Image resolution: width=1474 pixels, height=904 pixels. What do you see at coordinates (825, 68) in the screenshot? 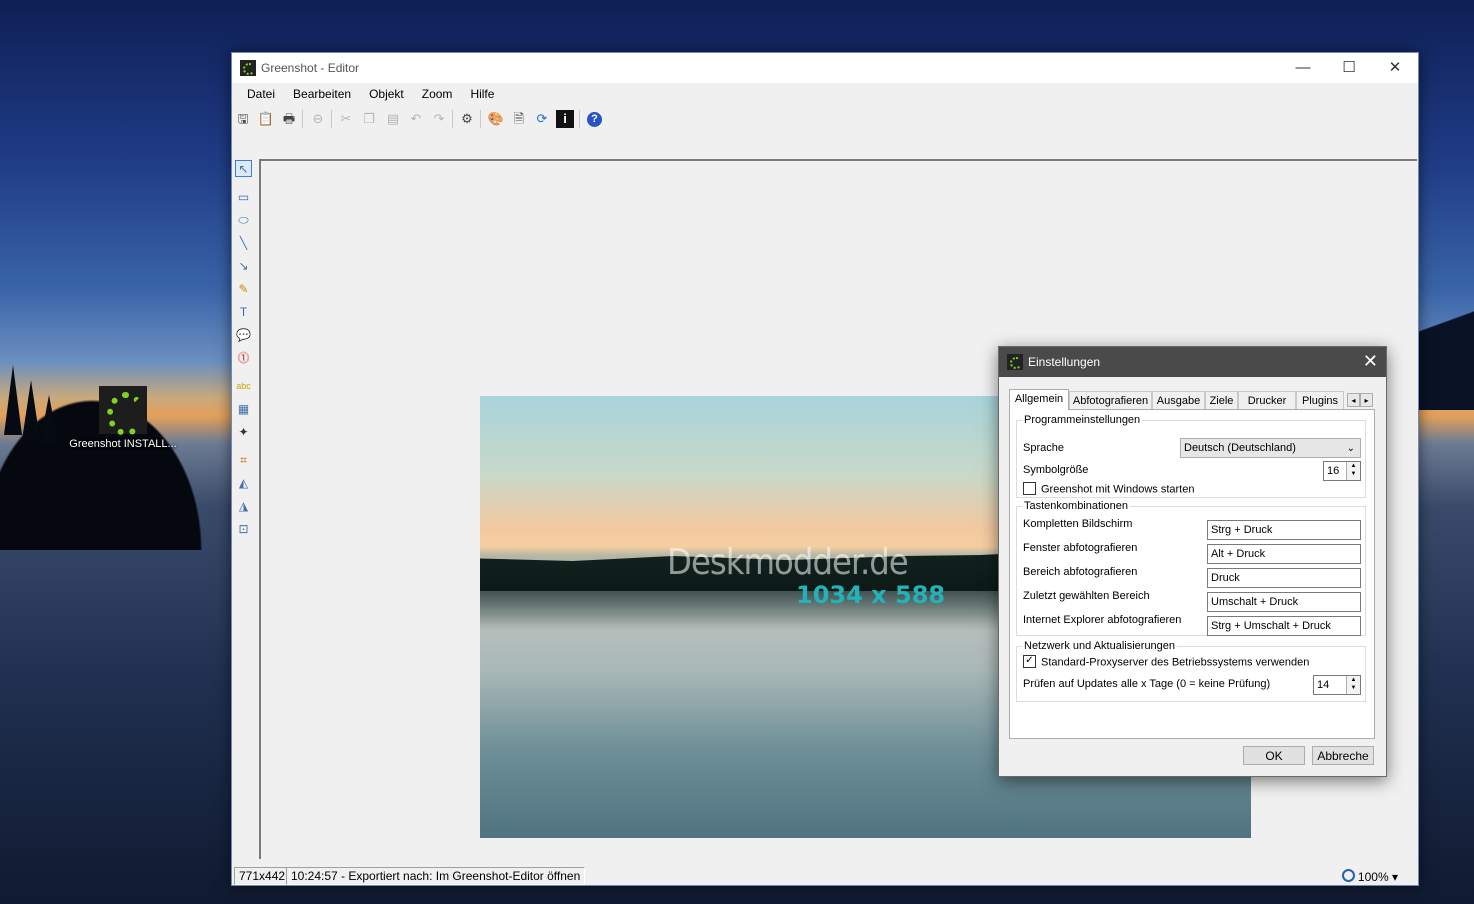
I see `title-bar: Greenshot - Editor — ☐ ✕` at bounding box center [825, 68].